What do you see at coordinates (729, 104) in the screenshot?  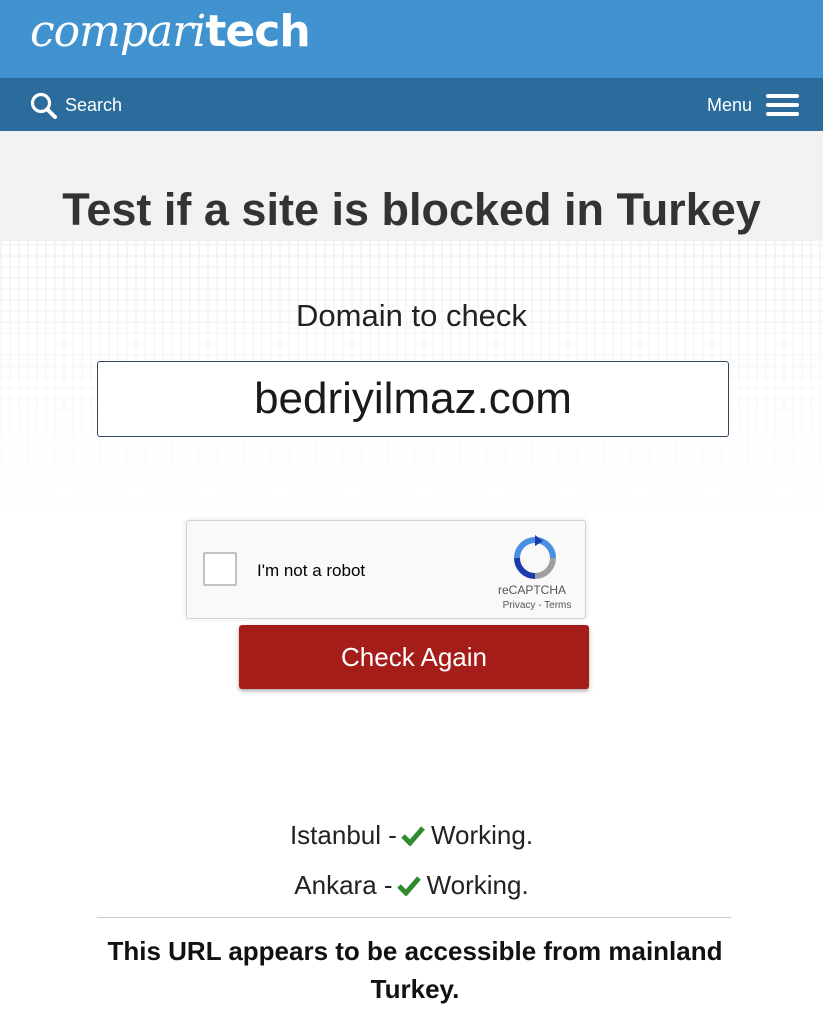 I see `menu-label: Menu` at bounding box center [729, 104].